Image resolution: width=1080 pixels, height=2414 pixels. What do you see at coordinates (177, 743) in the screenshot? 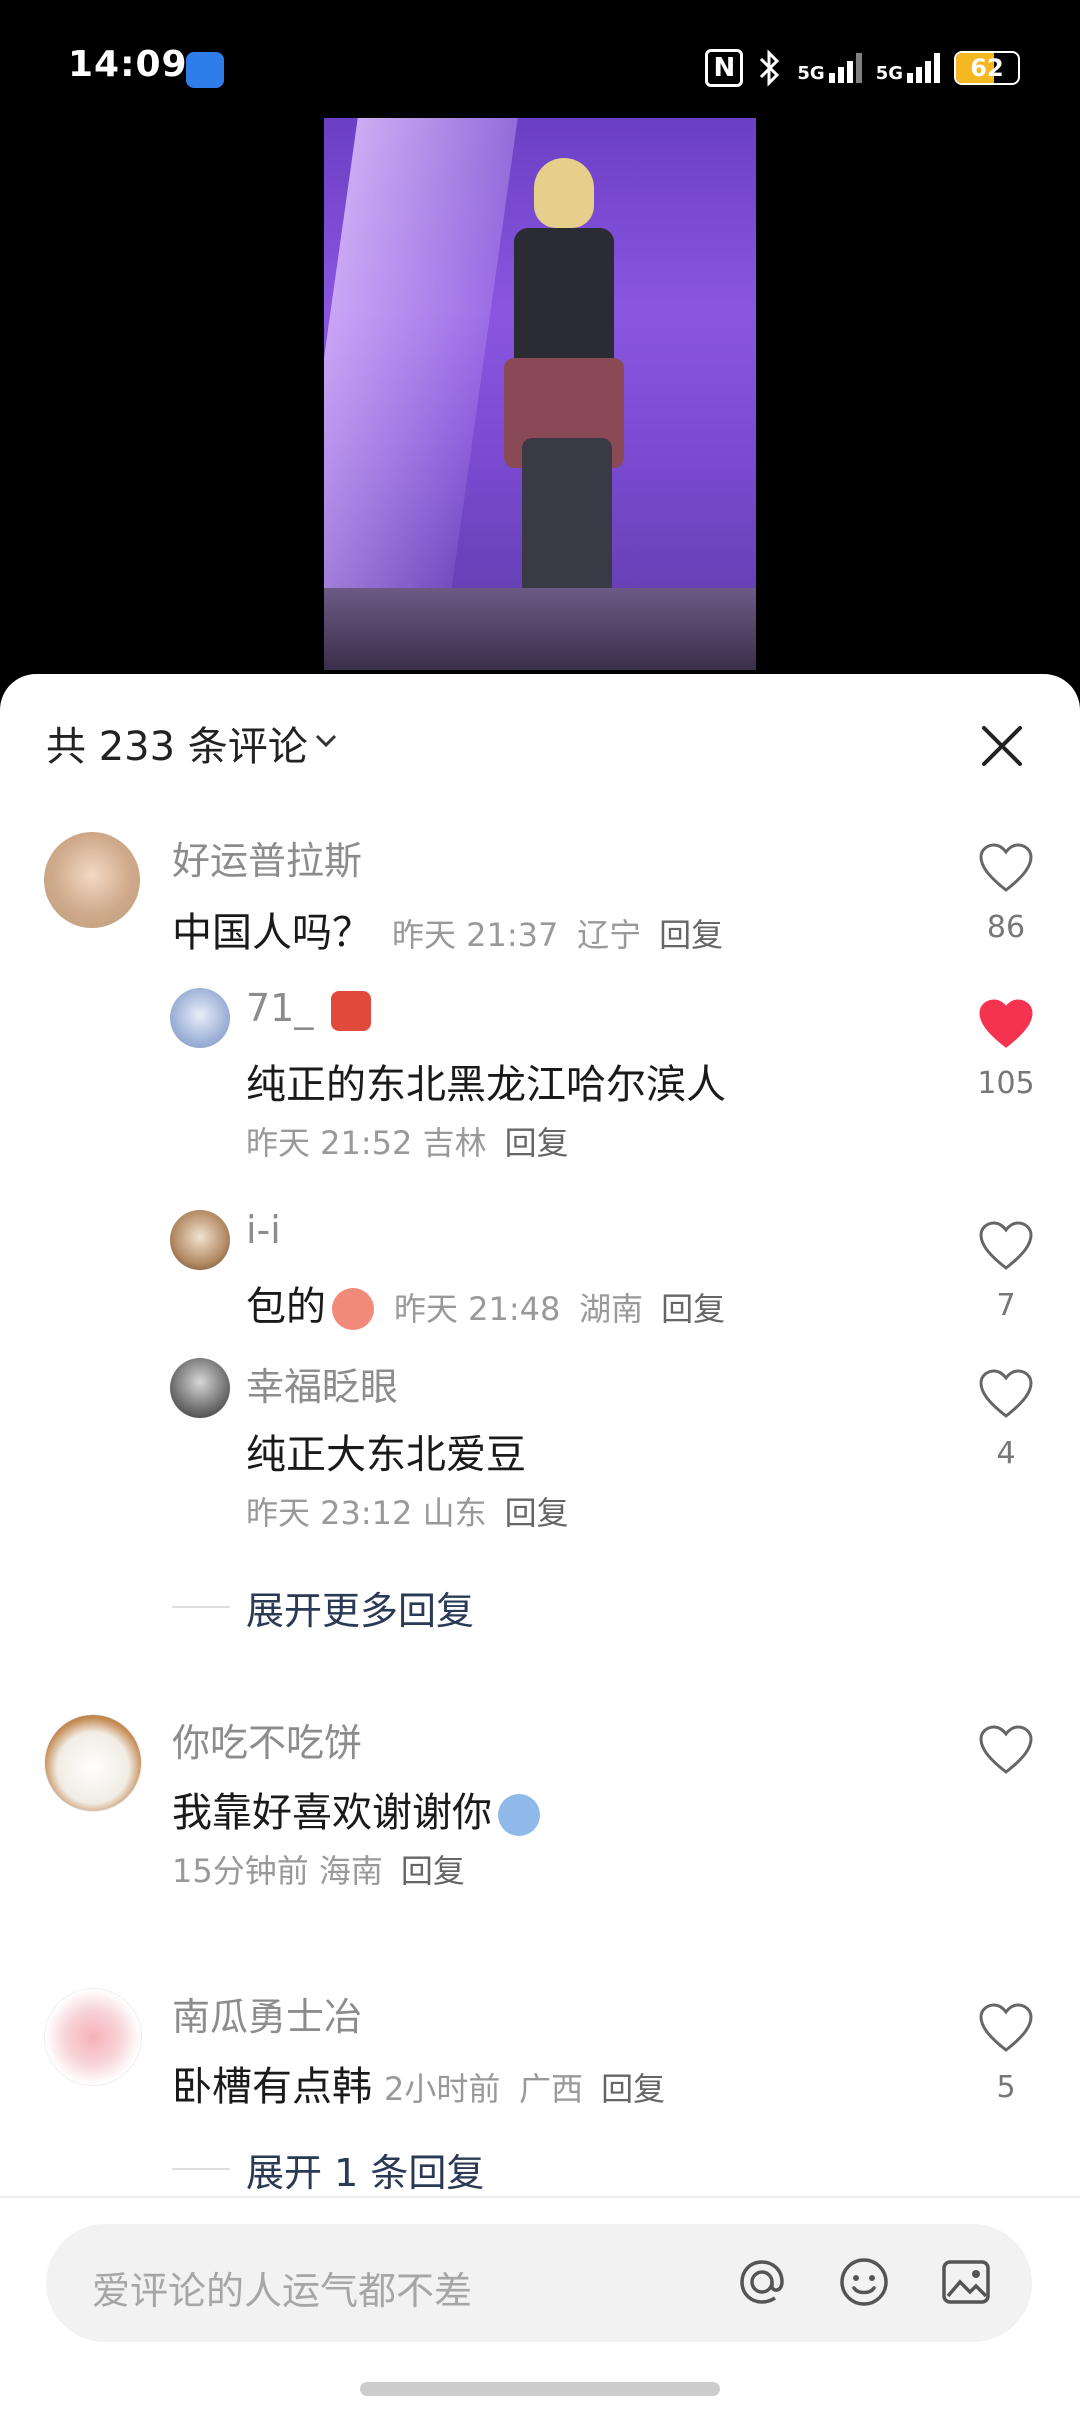
I see `comments-count-title: 共 233 条评论` at bounding box center [177, 743].